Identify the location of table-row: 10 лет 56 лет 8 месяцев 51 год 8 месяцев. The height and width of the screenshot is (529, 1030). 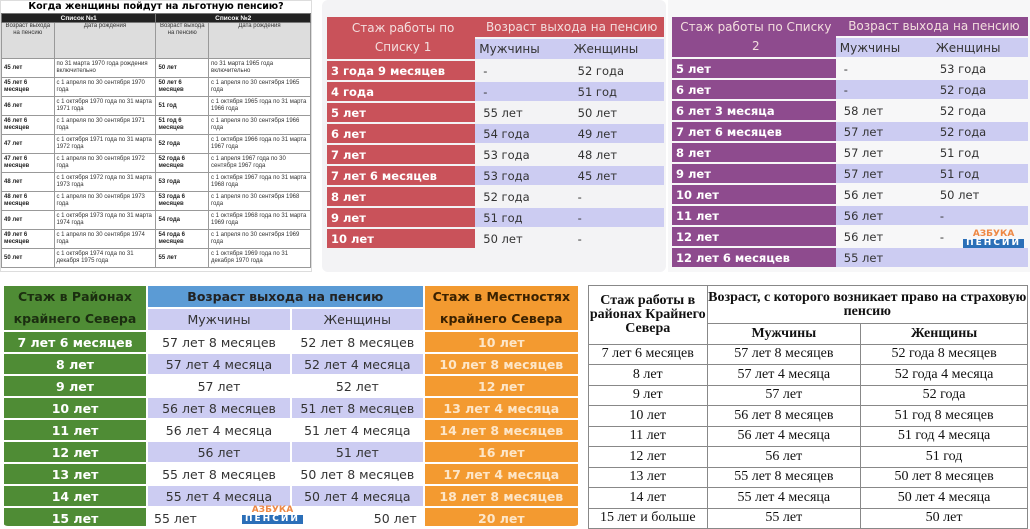
(808, 416).